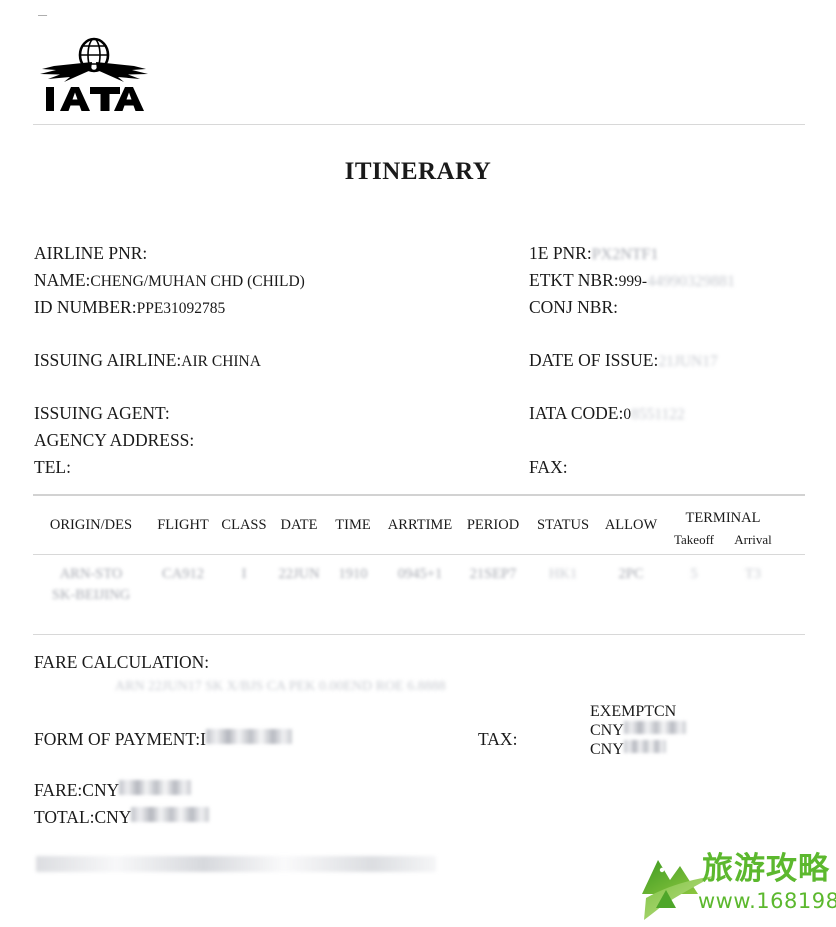 The width and height of the screenshot is (836, 927). I want to click on pnr-1e-row: 1E PNR:PX2NTF1, so click(593, 254).